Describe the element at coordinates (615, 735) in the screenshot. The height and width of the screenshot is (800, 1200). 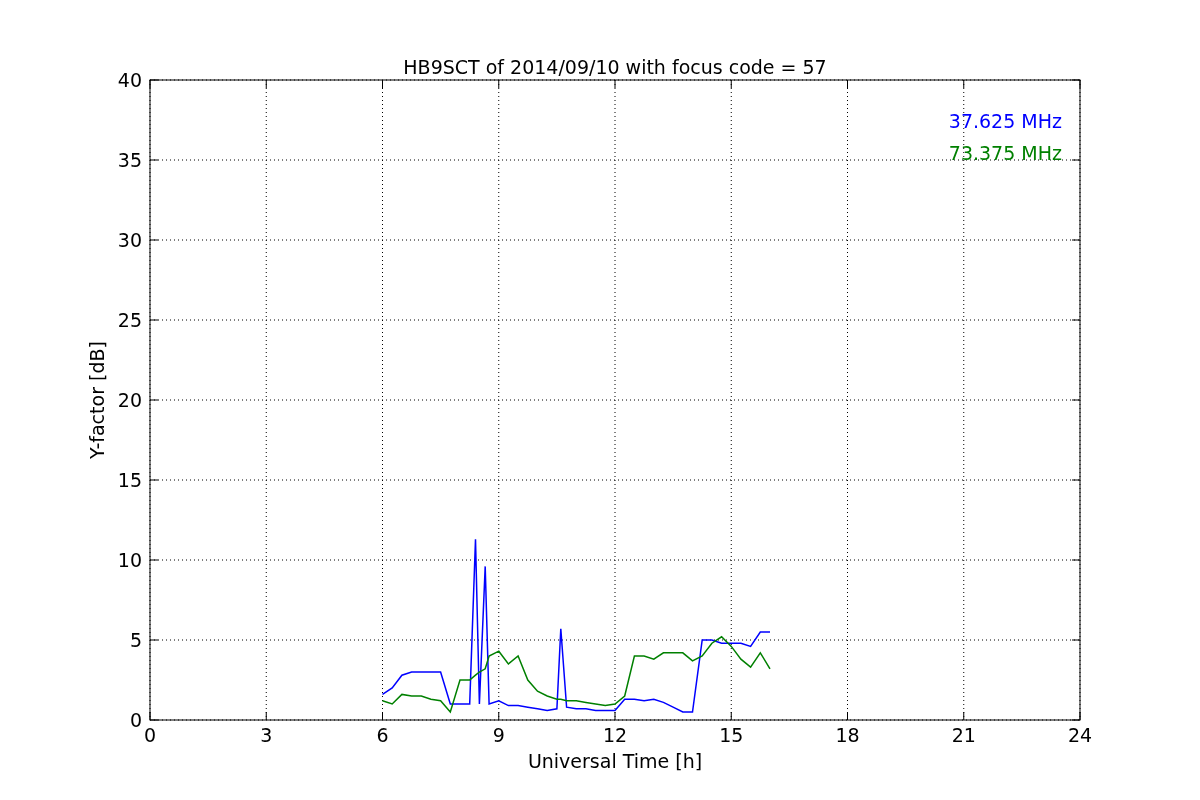
I see `x-tick-label: 12` at that location.